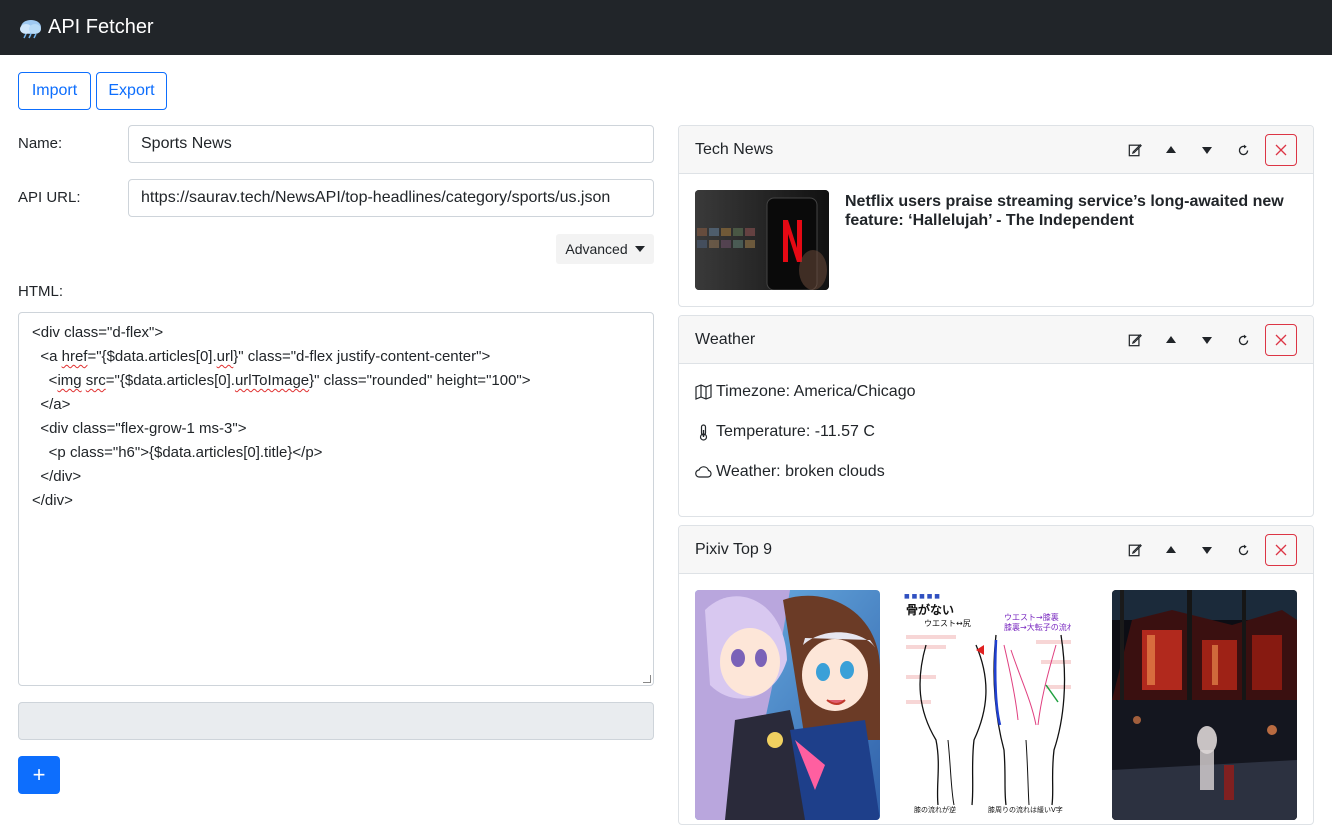 This screenshot has width=1332, height=825. Describe the element at coordinates (996, 340) in the screenshot. I see `card-header: Weather` at that location.